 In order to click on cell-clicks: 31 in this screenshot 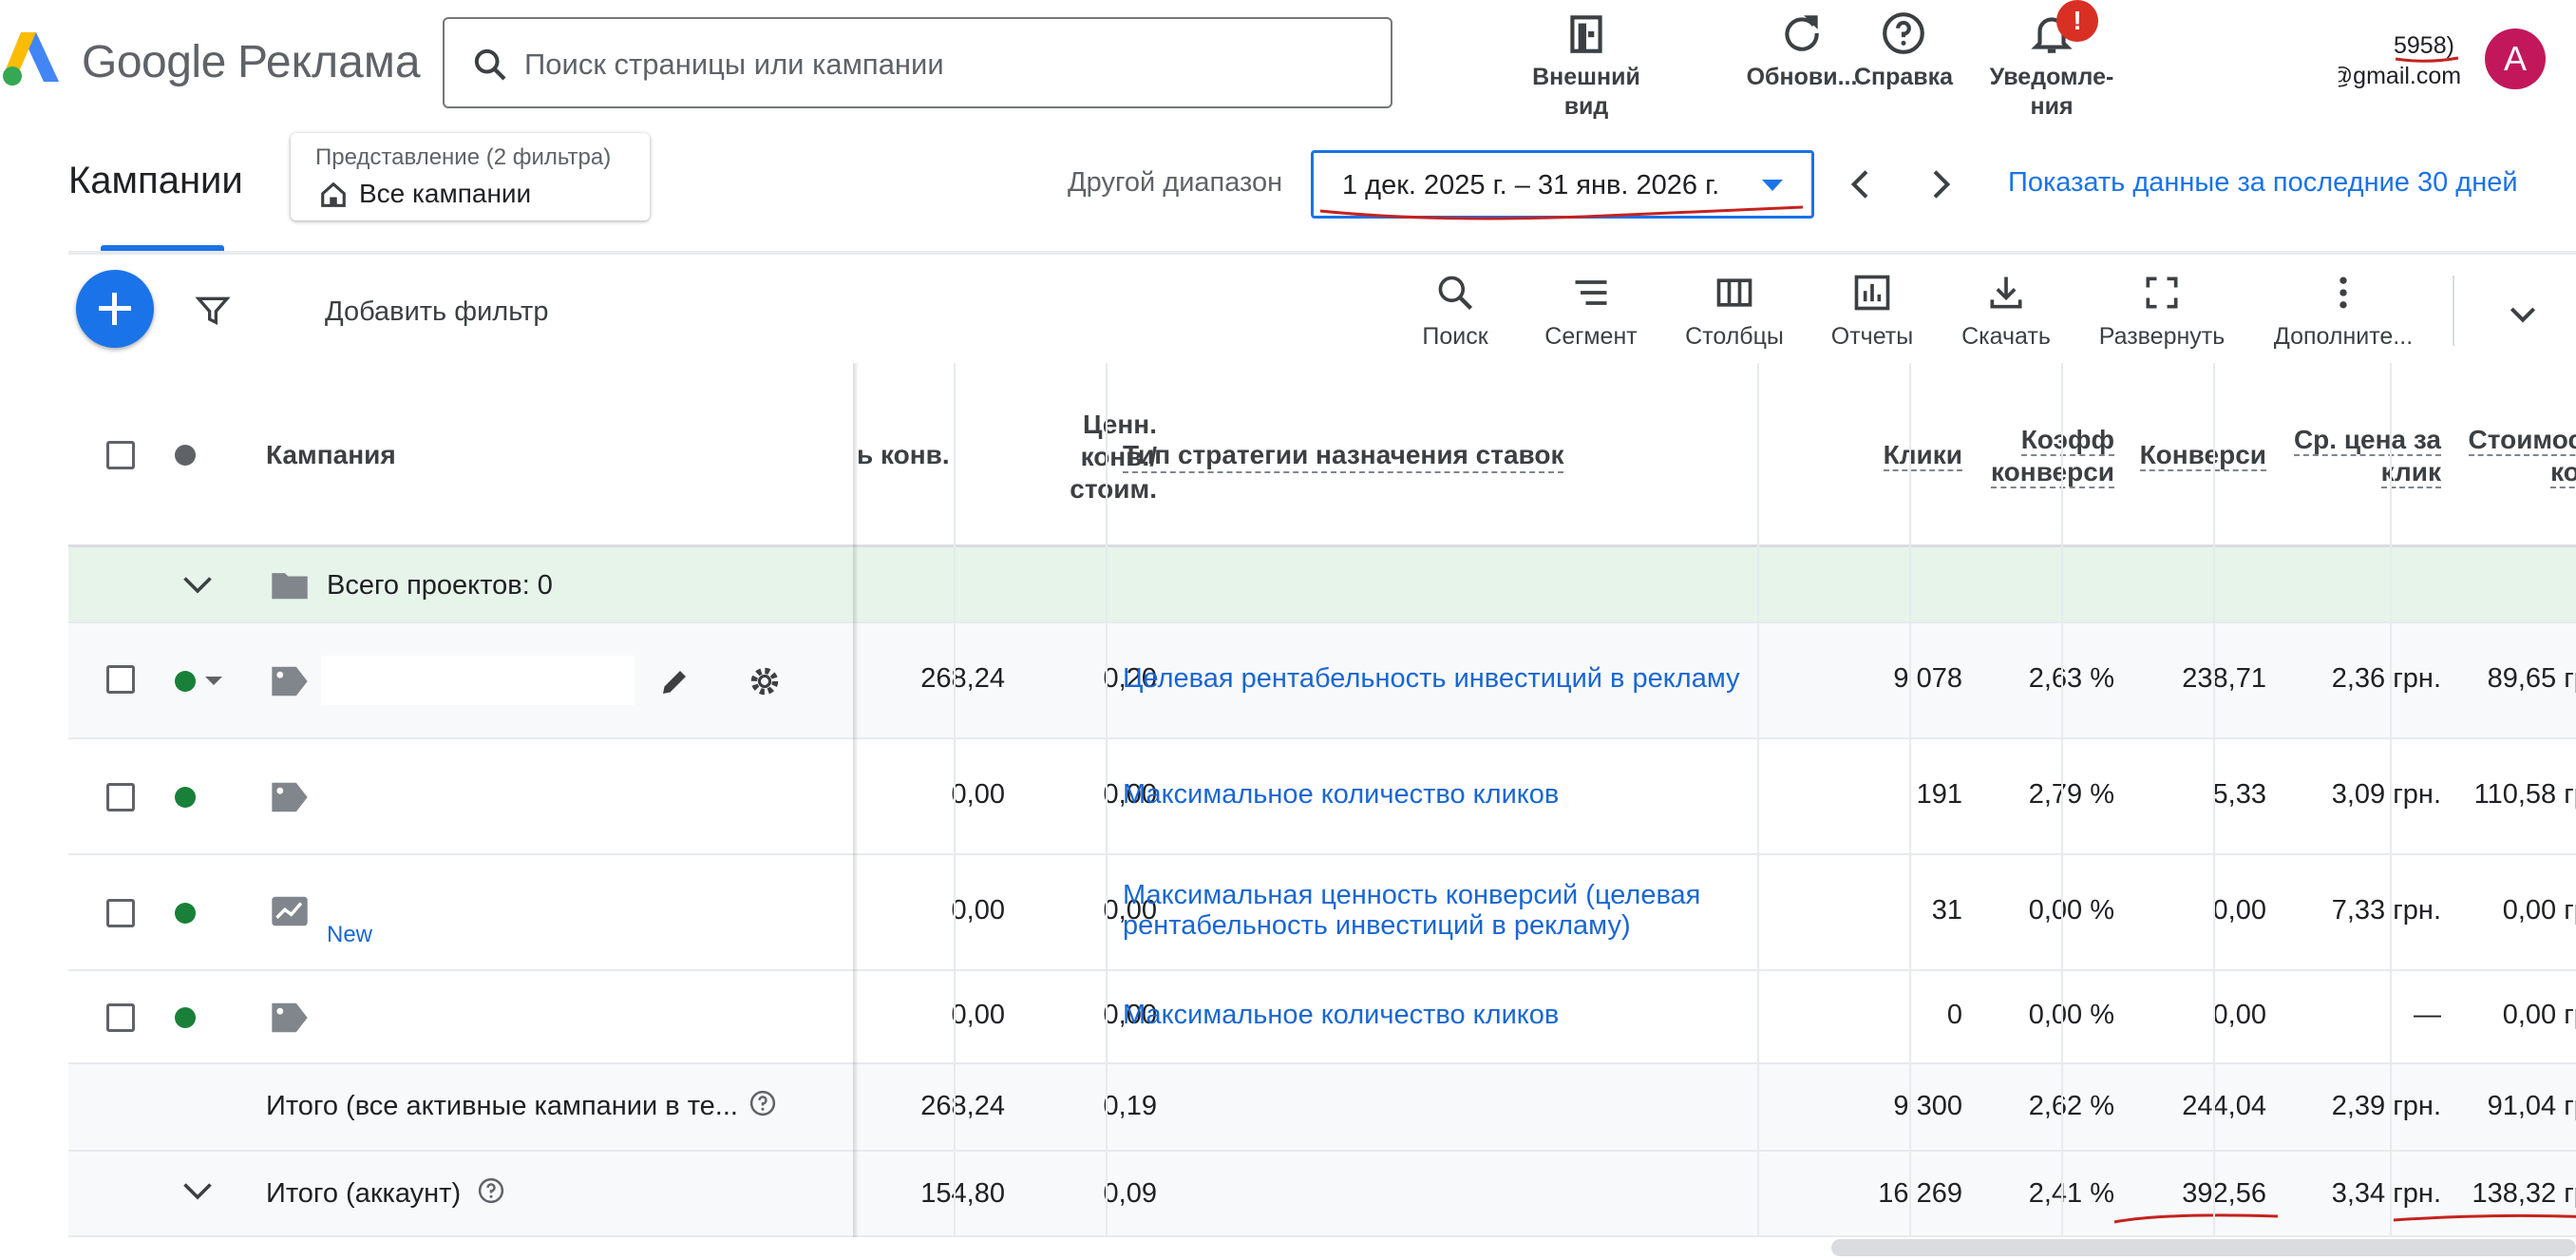, I will do `click(1946, 910)`.